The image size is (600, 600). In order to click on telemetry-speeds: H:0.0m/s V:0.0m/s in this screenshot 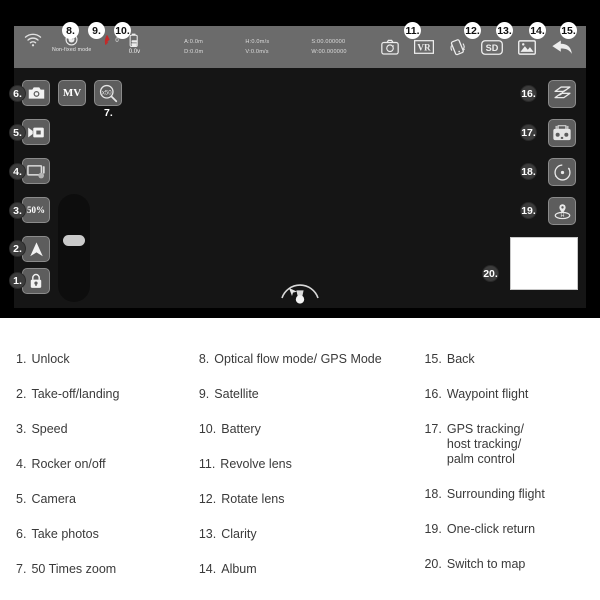, I will do `click(257, 47)`.